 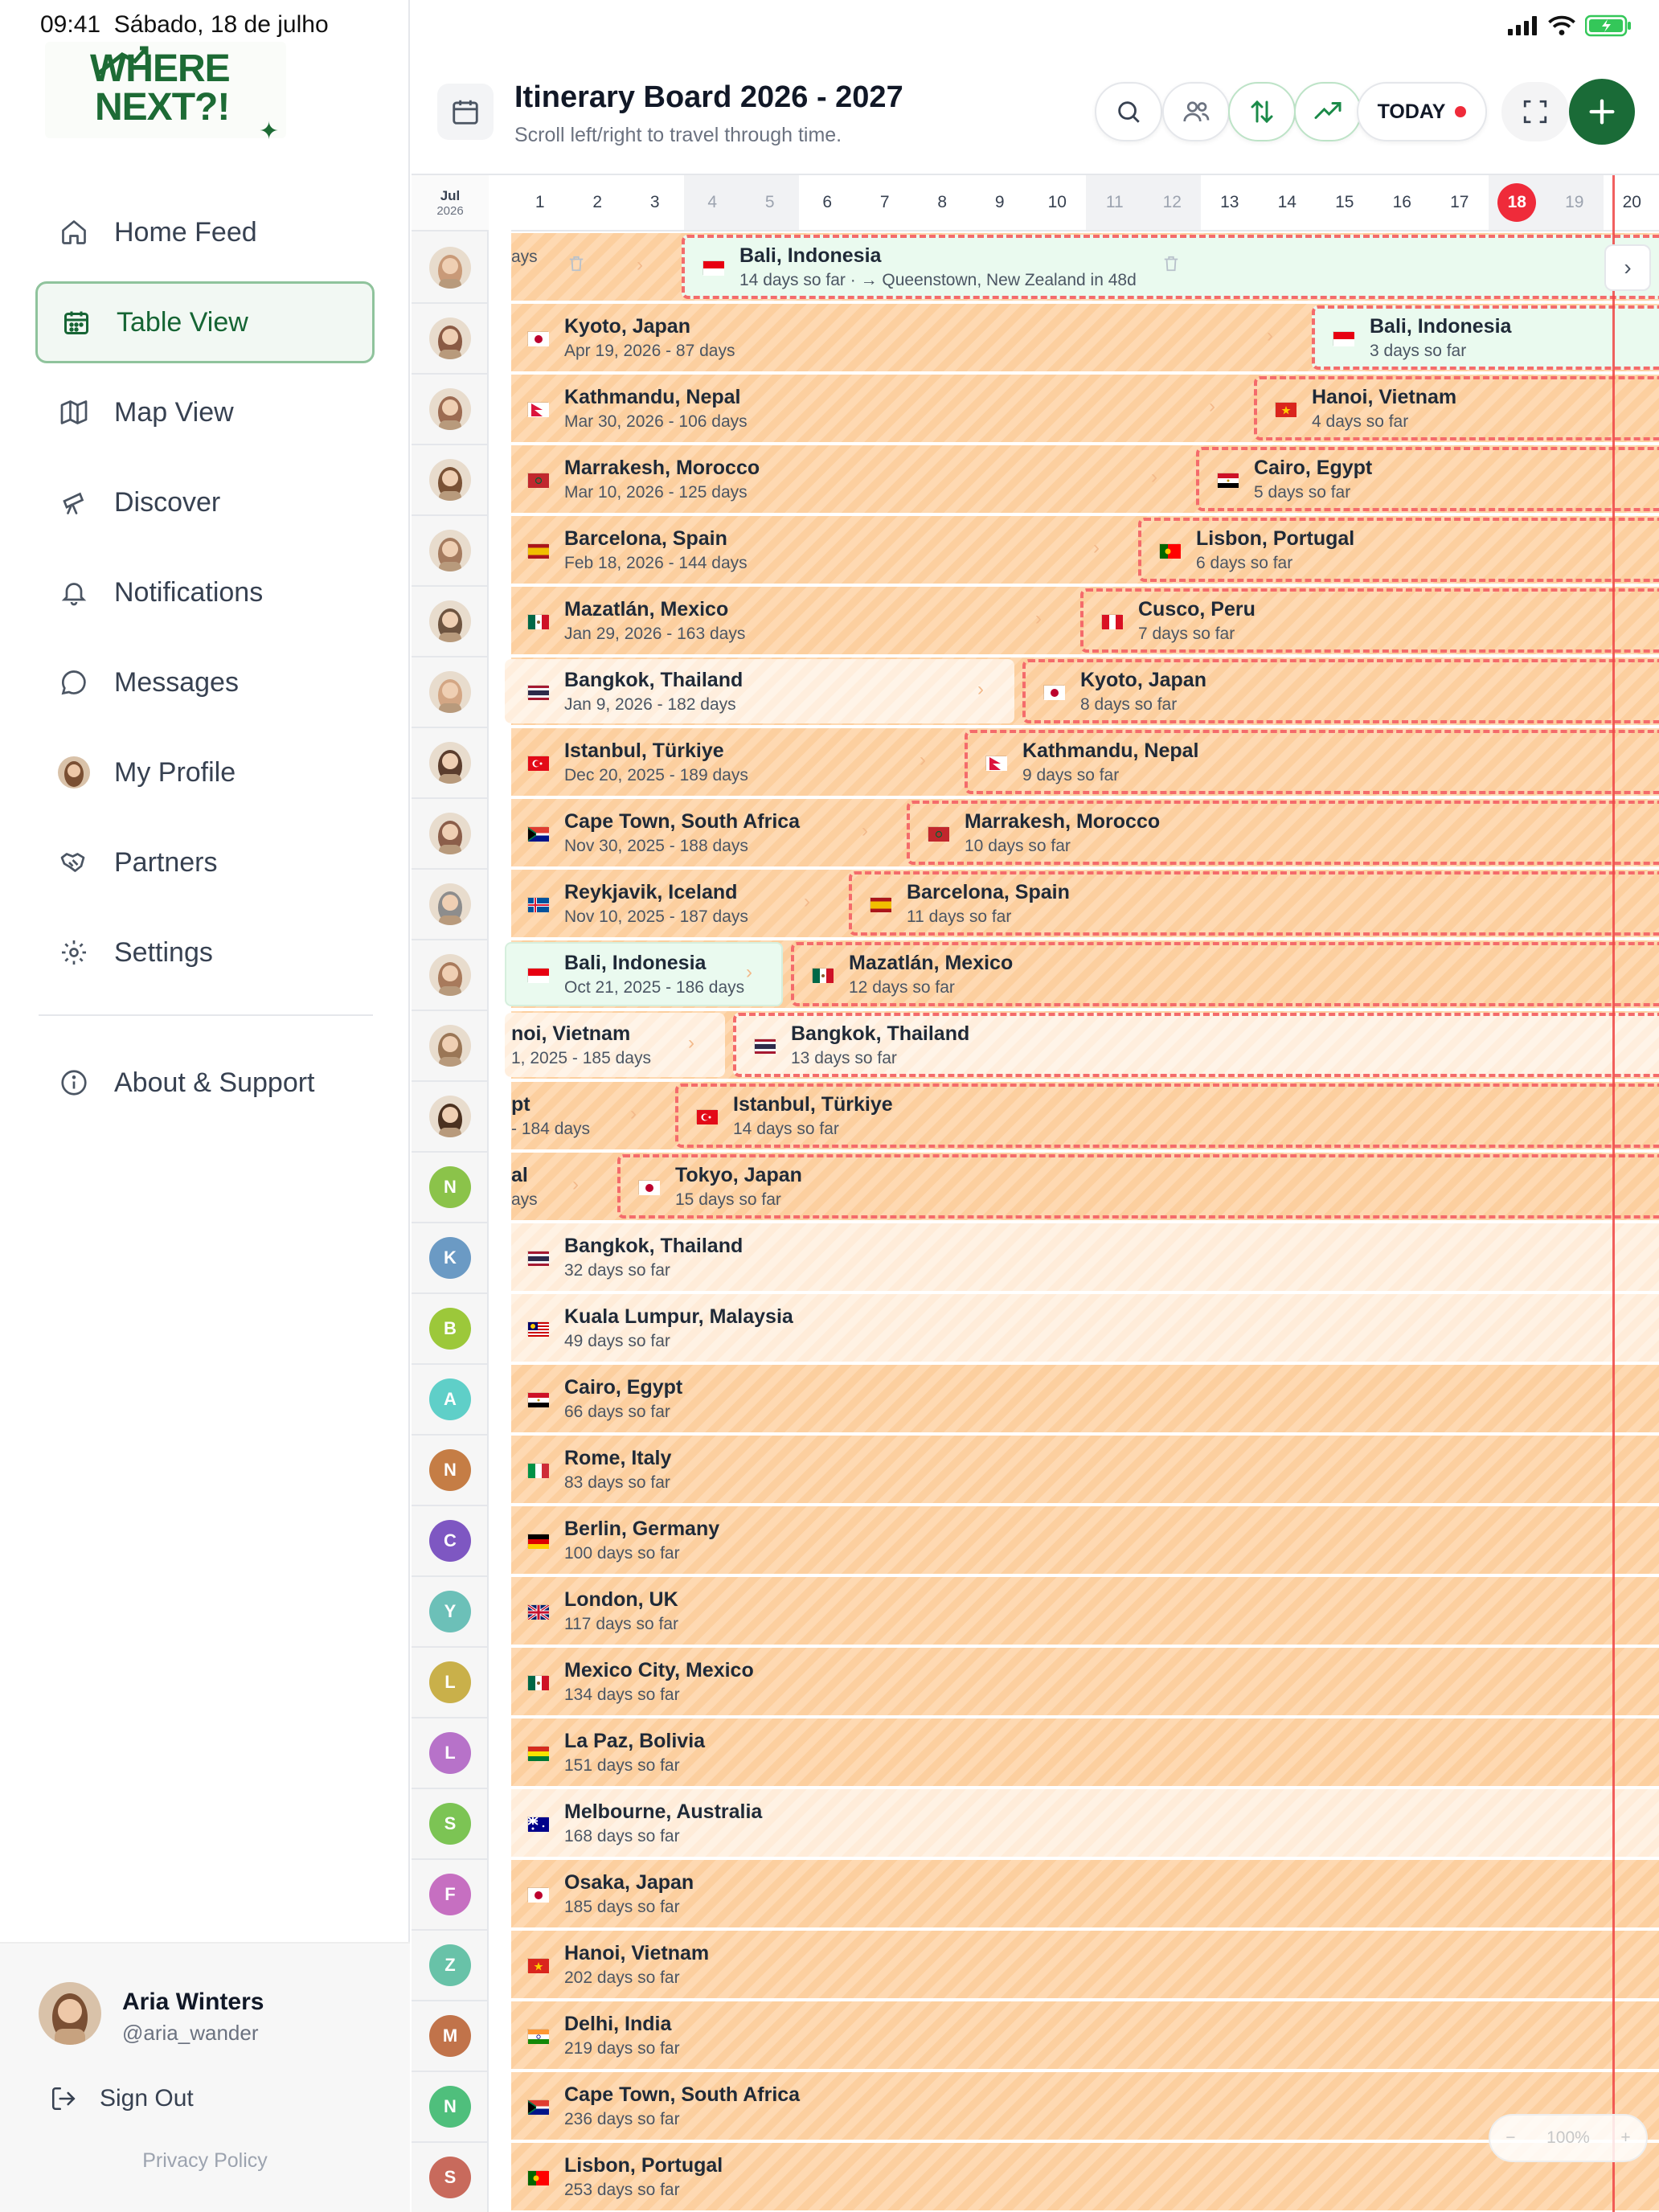 I want to click on search-button, so click(x=1128, y=111).